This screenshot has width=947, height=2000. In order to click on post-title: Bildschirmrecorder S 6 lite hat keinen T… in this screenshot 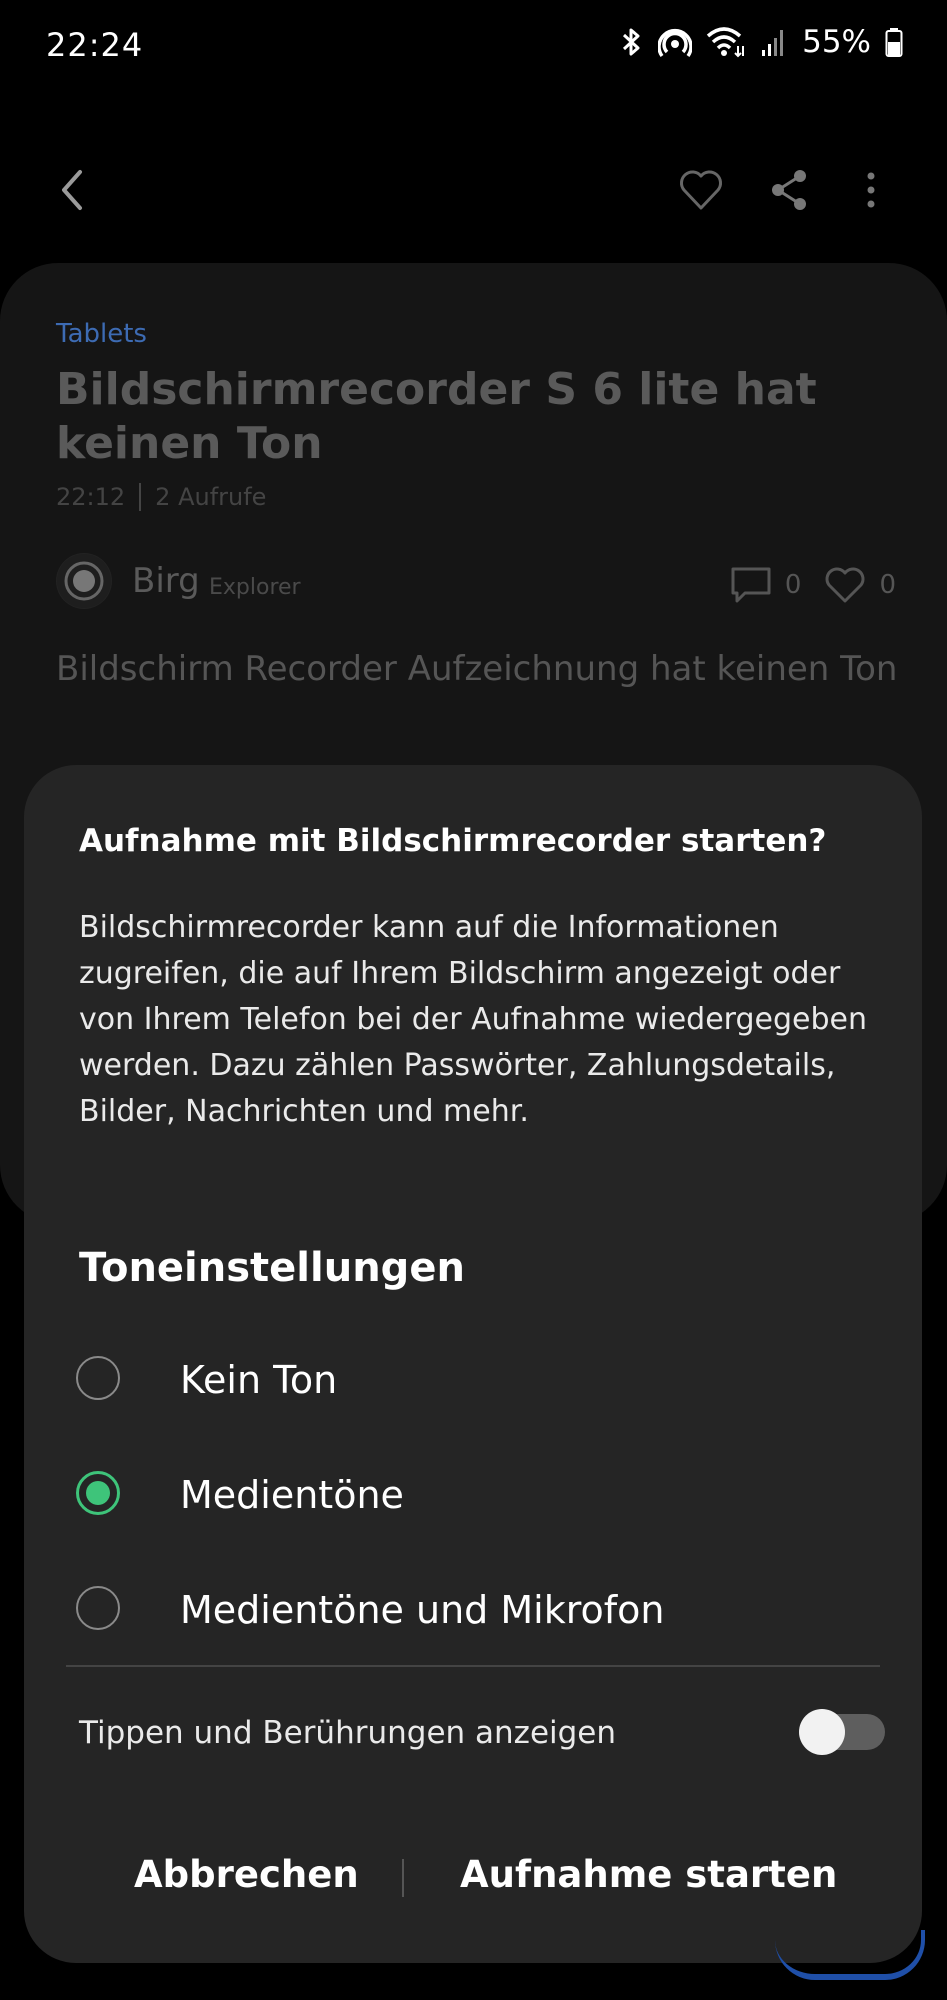, I will do `click(436, 416)`.